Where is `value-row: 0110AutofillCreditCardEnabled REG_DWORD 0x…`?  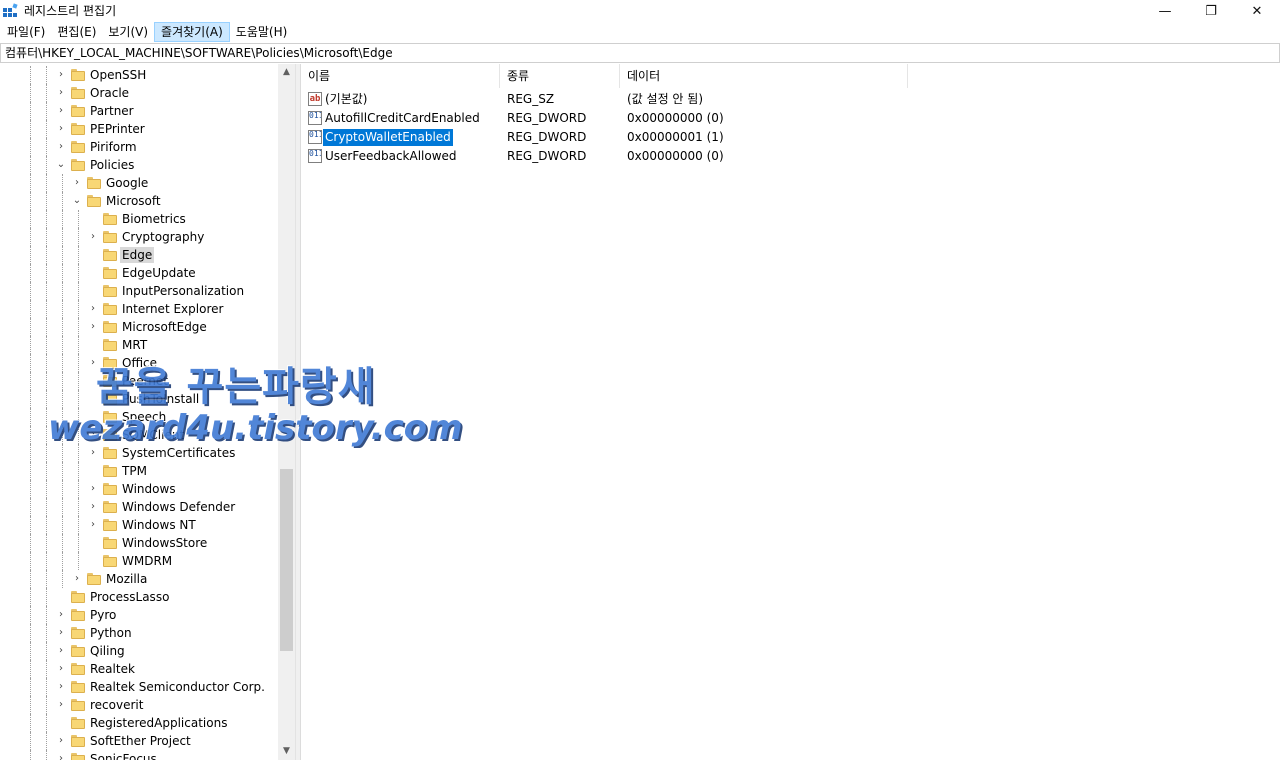 value-row: 0110AutofillCreditCardEnabled REG_DWORD 0x… is located at coordinates (790, 118).